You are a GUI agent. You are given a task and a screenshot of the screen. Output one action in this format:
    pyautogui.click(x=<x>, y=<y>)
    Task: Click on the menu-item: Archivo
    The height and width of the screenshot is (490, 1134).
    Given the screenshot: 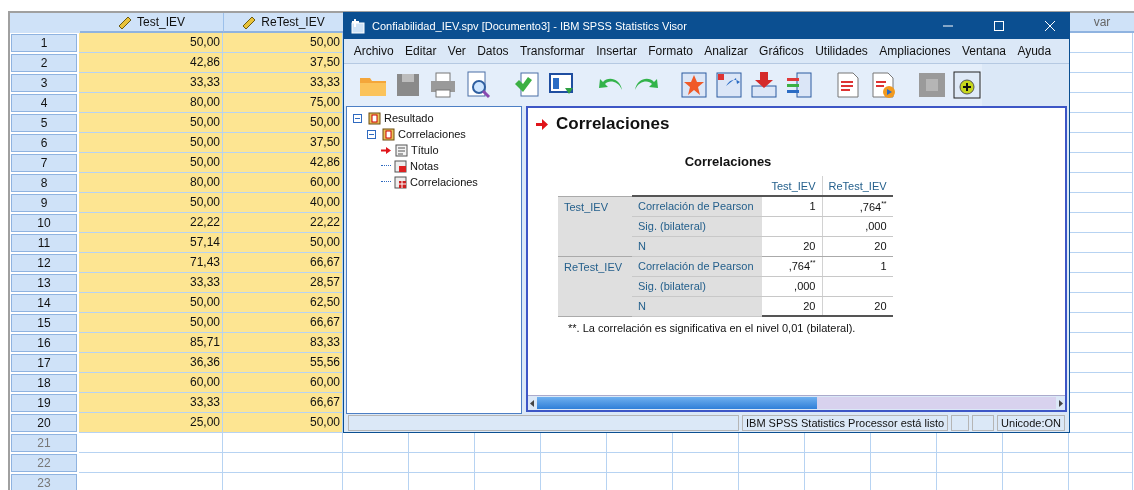 What is the action you would take?
    pyautogui.click(x=374, y=51)
    